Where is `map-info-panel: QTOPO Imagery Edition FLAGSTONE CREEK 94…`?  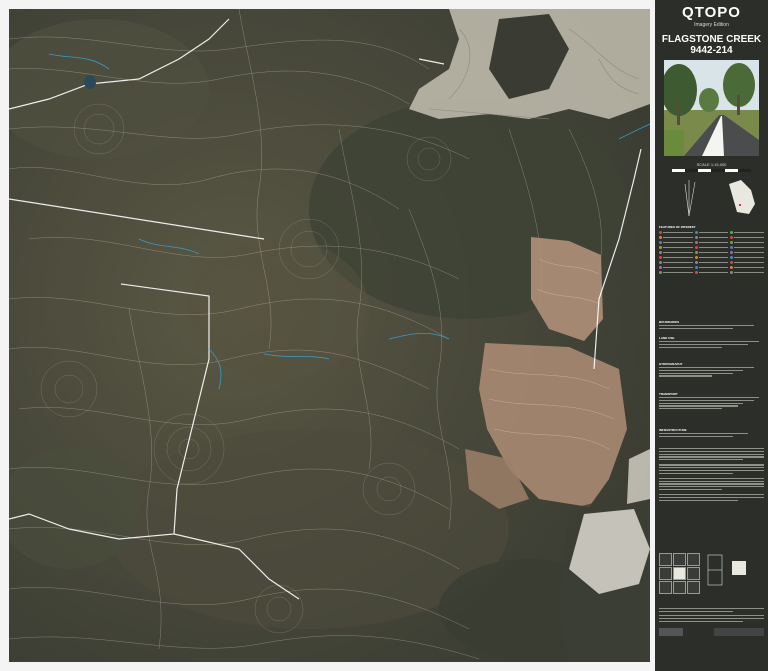 map-info-panel: QTOPO Imagery Edition FLAGSTONE CREEK 94… is located at coordinates (711, 335).